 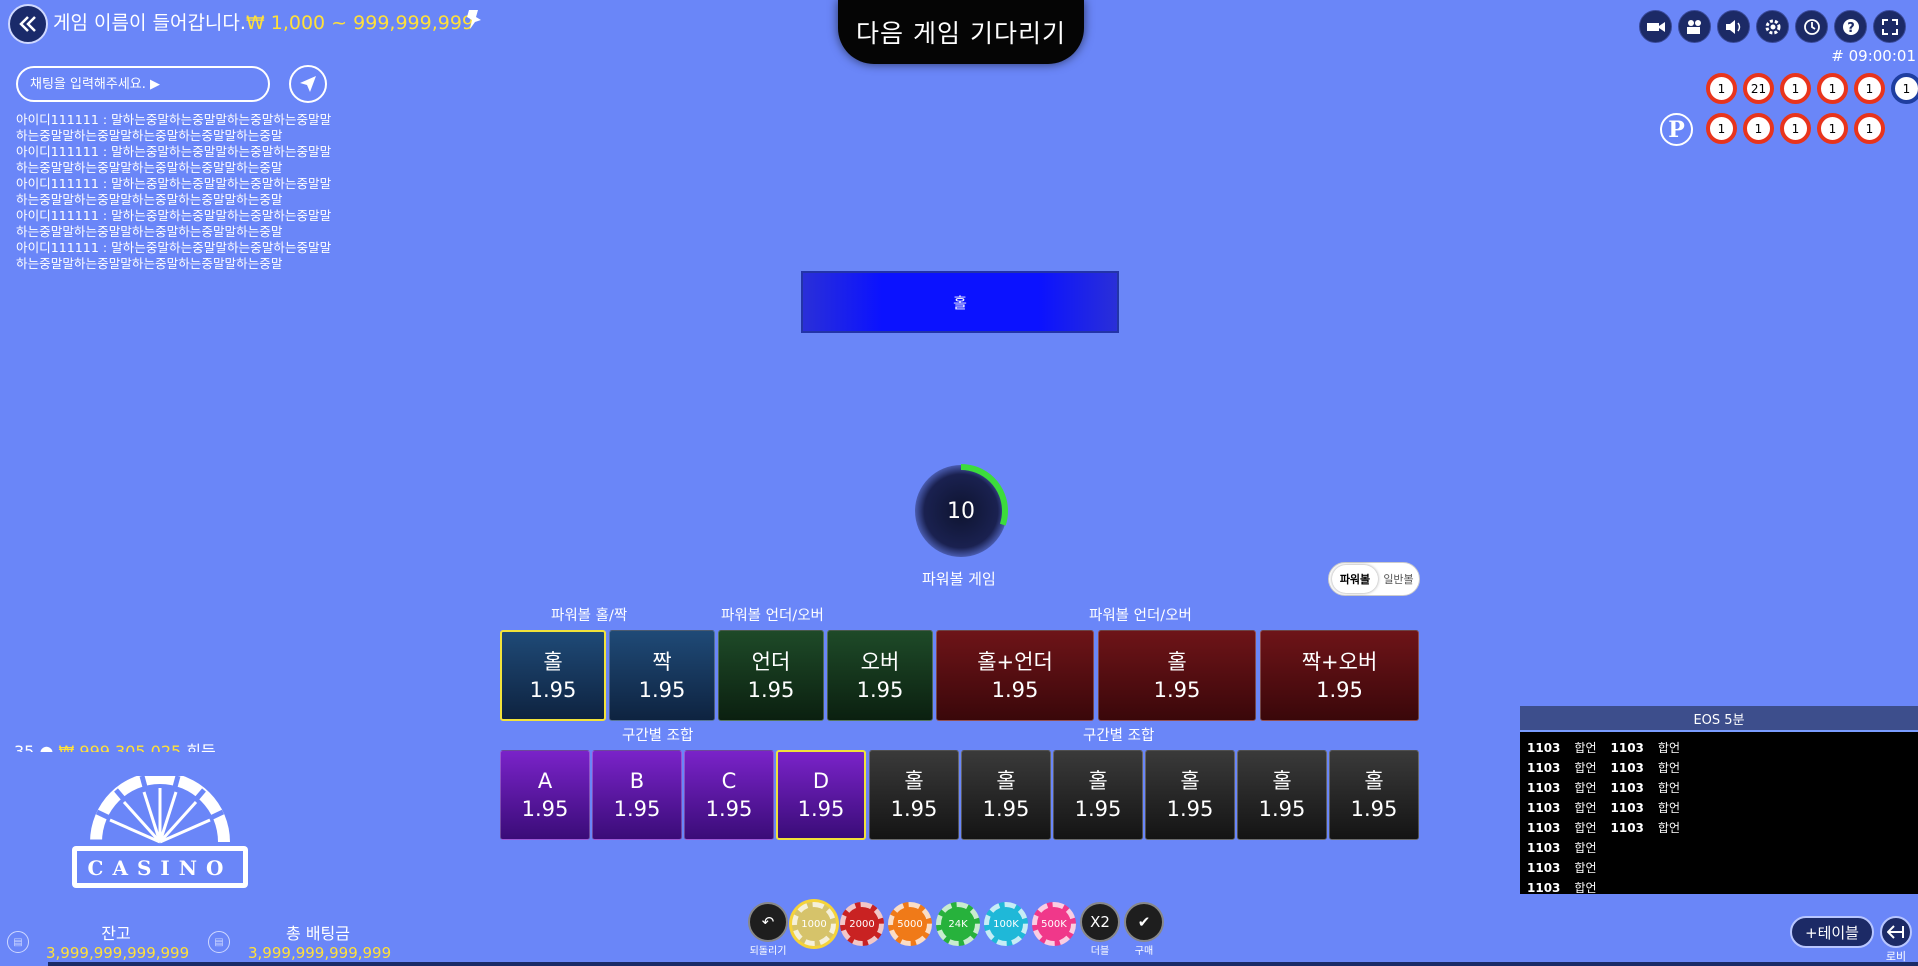 What do you see at coordinates (1896, 932) in the screenshot?
I see `exit-icon` at bounding box center [1896, 932].